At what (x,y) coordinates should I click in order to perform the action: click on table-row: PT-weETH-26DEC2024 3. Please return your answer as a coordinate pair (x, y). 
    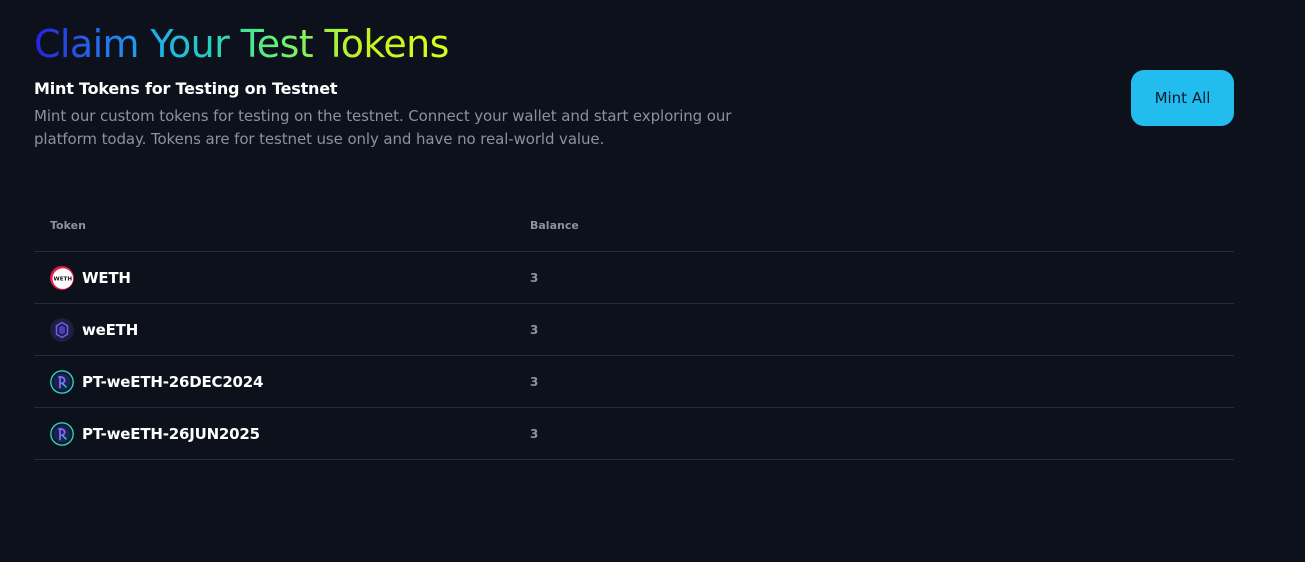
    Looking at the image, I should click on (634, 382).